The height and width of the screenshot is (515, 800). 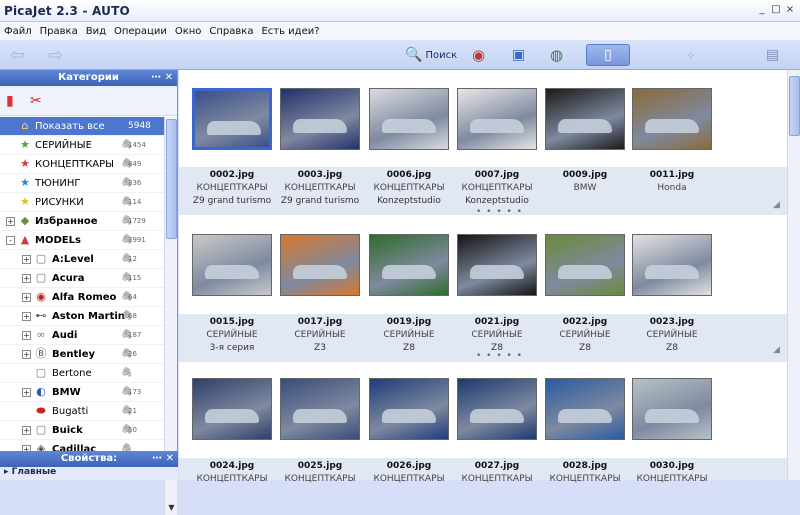 What do you see at coordinates (400, 11) in the screenshot?
I see `title-bar: PicaJet 2.3 - AUTO _ □ ×` at bounding box center [400, 11].